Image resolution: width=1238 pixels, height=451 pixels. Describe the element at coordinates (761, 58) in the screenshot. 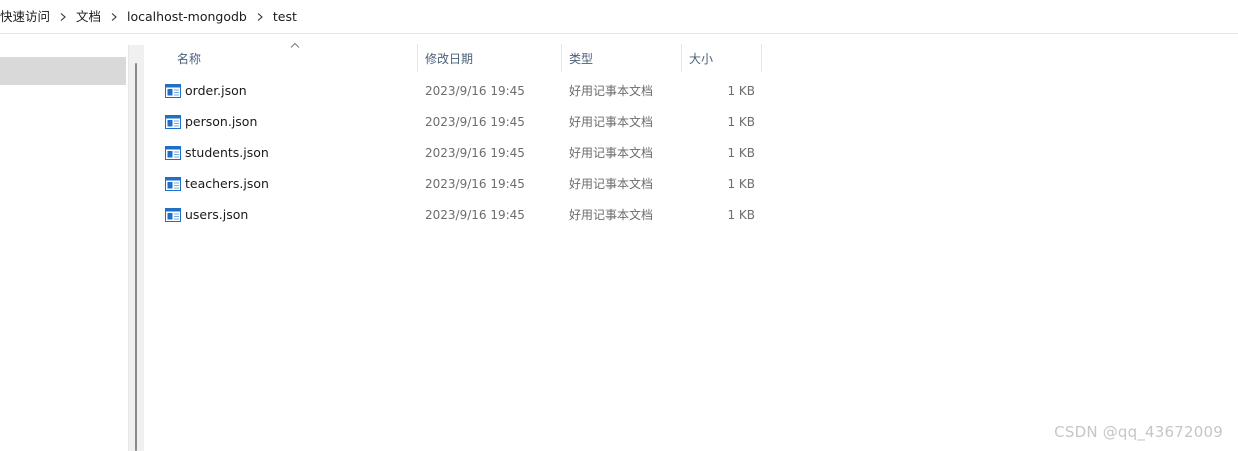

I see `column-divider` at that location.